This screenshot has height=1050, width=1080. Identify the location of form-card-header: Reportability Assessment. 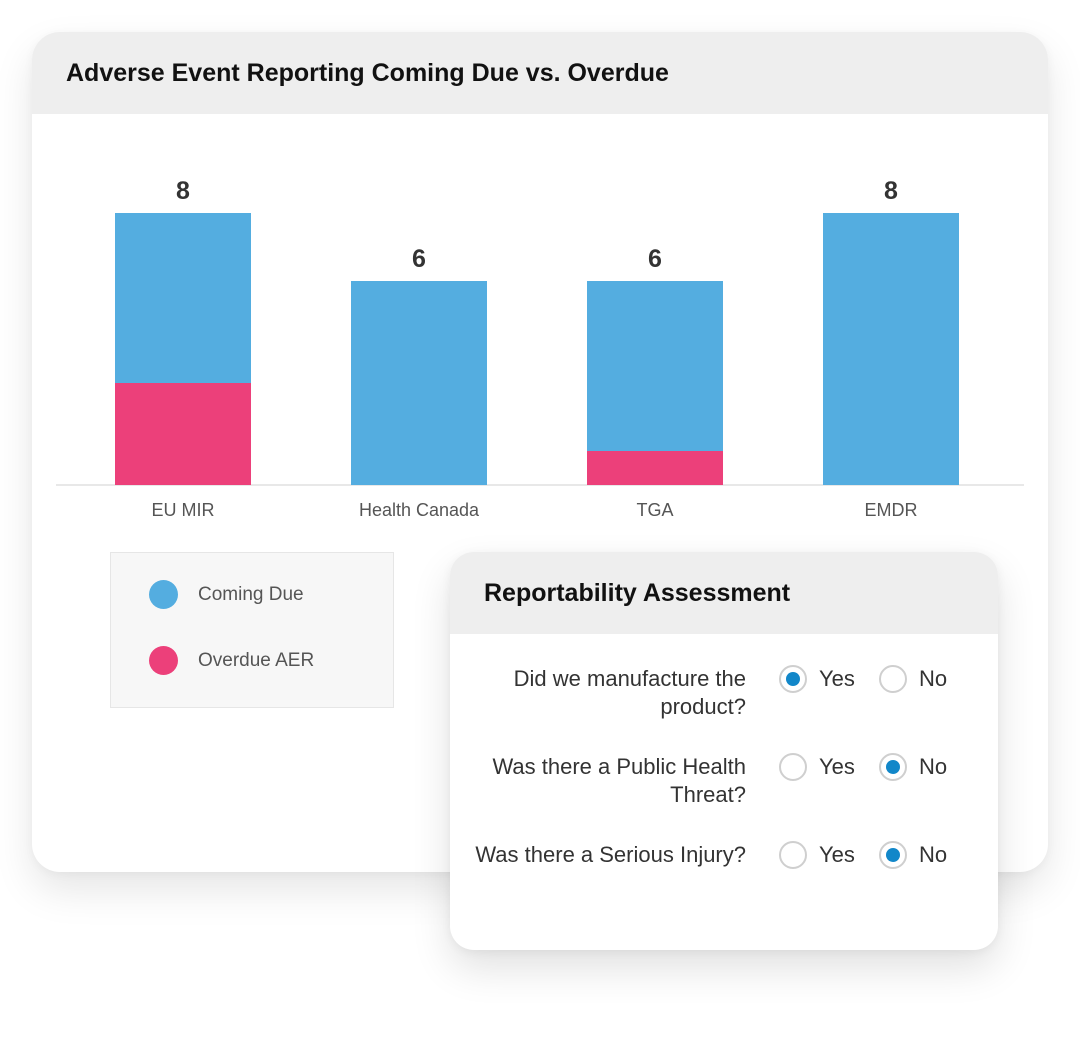
(724, 593).